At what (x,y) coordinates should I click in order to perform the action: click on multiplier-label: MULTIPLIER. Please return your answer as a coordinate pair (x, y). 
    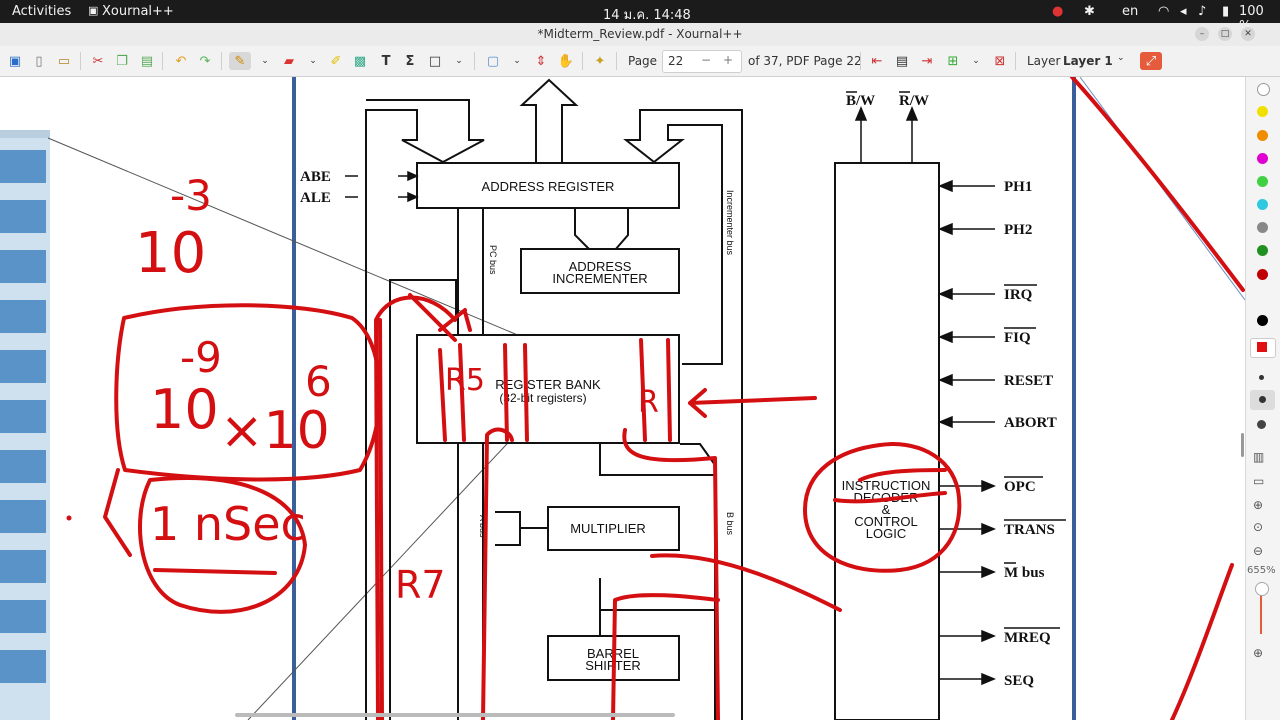
    Looking at the image, I should click on (608, 528).